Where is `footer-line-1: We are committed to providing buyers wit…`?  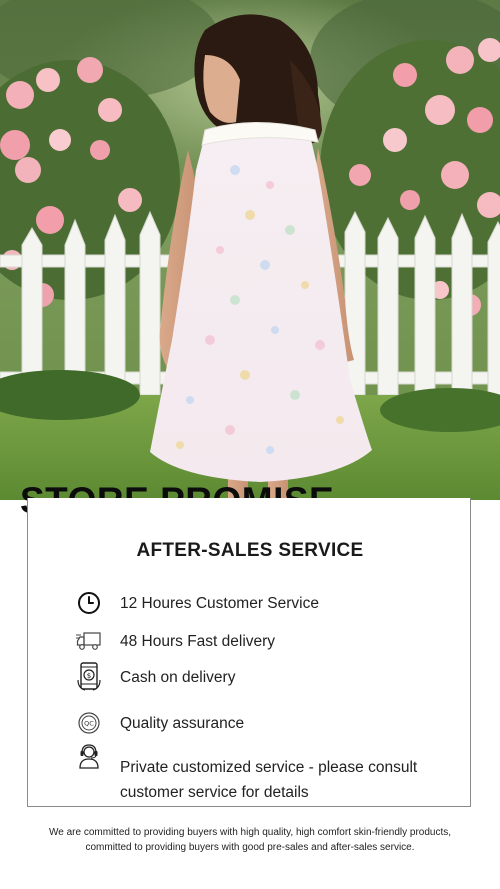 footer-line-1: We are committed to providing buyers wit… is located at coordinates (250, 832).